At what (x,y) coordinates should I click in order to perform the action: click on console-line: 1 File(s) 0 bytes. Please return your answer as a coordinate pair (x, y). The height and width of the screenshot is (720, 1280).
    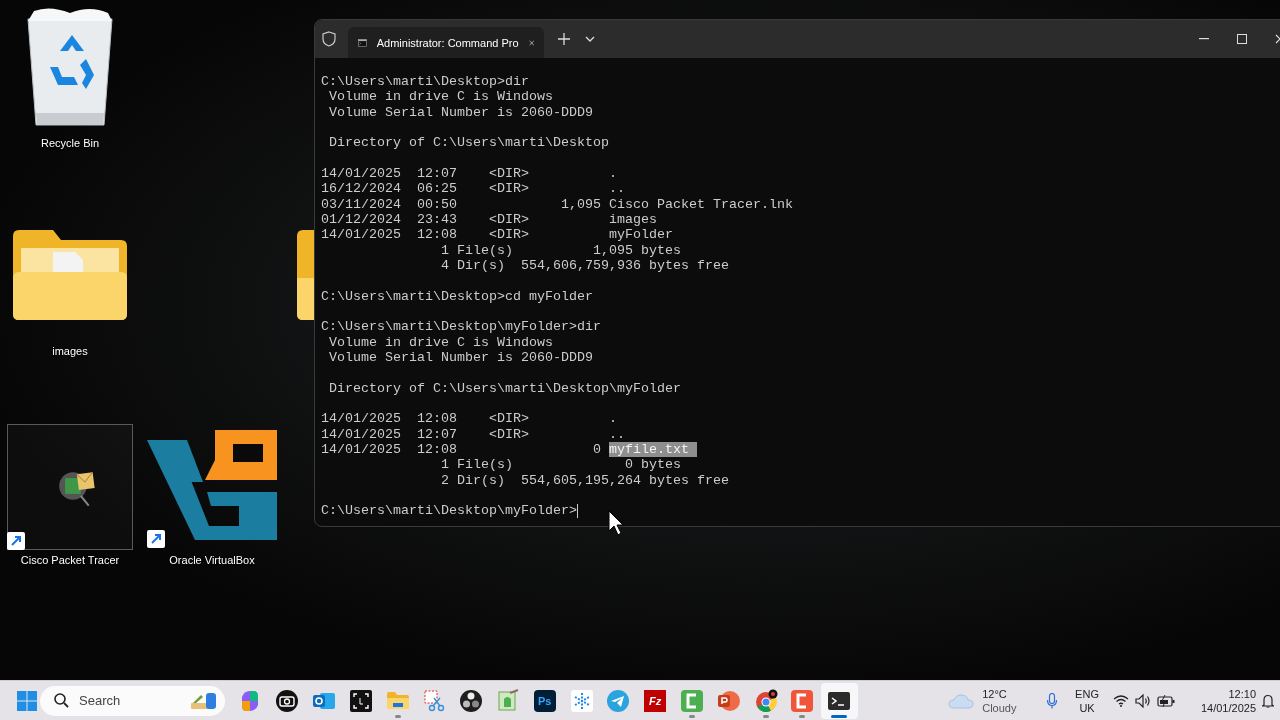
    Looking at the image, I should click on (560, 465).